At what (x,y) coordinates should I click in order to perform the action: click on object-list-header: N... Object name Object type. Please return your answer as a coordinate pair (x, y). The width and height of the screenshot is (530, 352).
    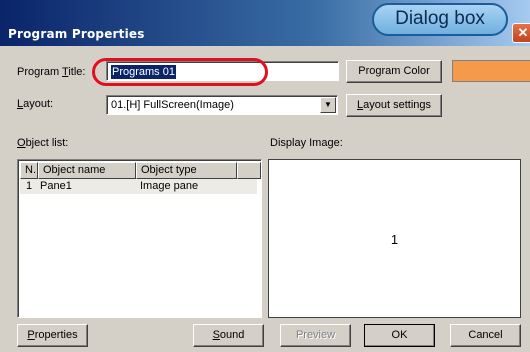
    Looking at the image, I should click on (140, 170).